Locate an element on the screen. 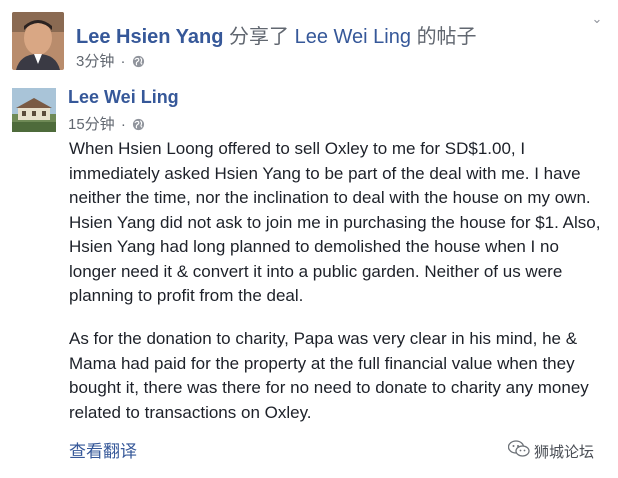 The height and width of the screenshot is (478, 618). post-author-name: Lee Wei Ling is located at coordinates (123, 97).